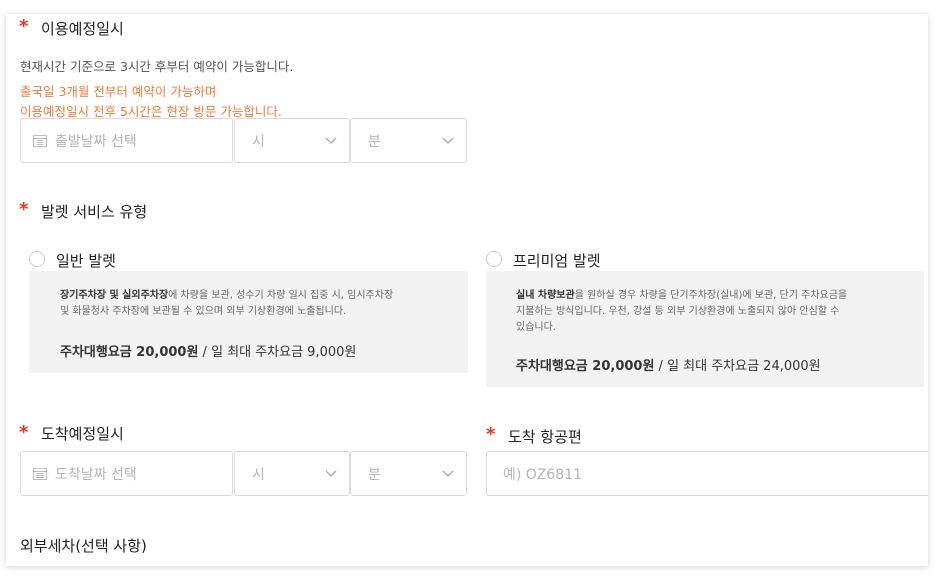 This screenshot has width=942, height=581. What do you see at coordinates (86, 260) in the screenshot?
I see `valet-standard-label: 일반 발렛` at bounding box center [86, 260].